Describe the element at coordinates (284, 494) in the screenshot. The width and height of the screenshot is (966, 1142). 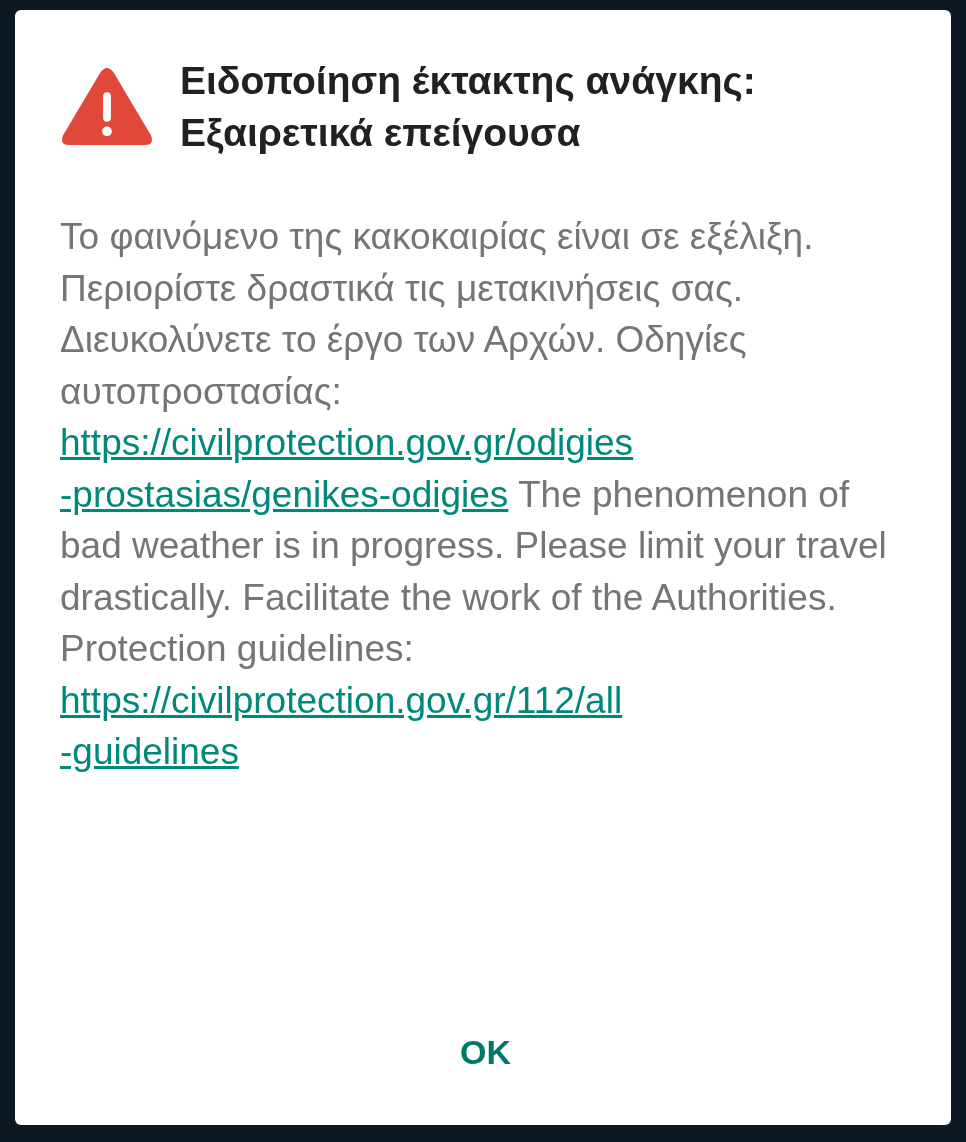
I see `link: -prostasias/genikes-odigies` at that location.